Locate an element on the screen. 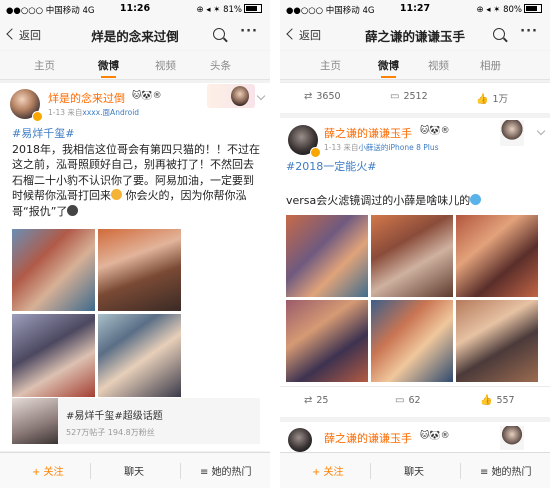  next-post-card: 薛之谦的谦谦玉手 🐱🐼® is located at coordinates (415, 437).